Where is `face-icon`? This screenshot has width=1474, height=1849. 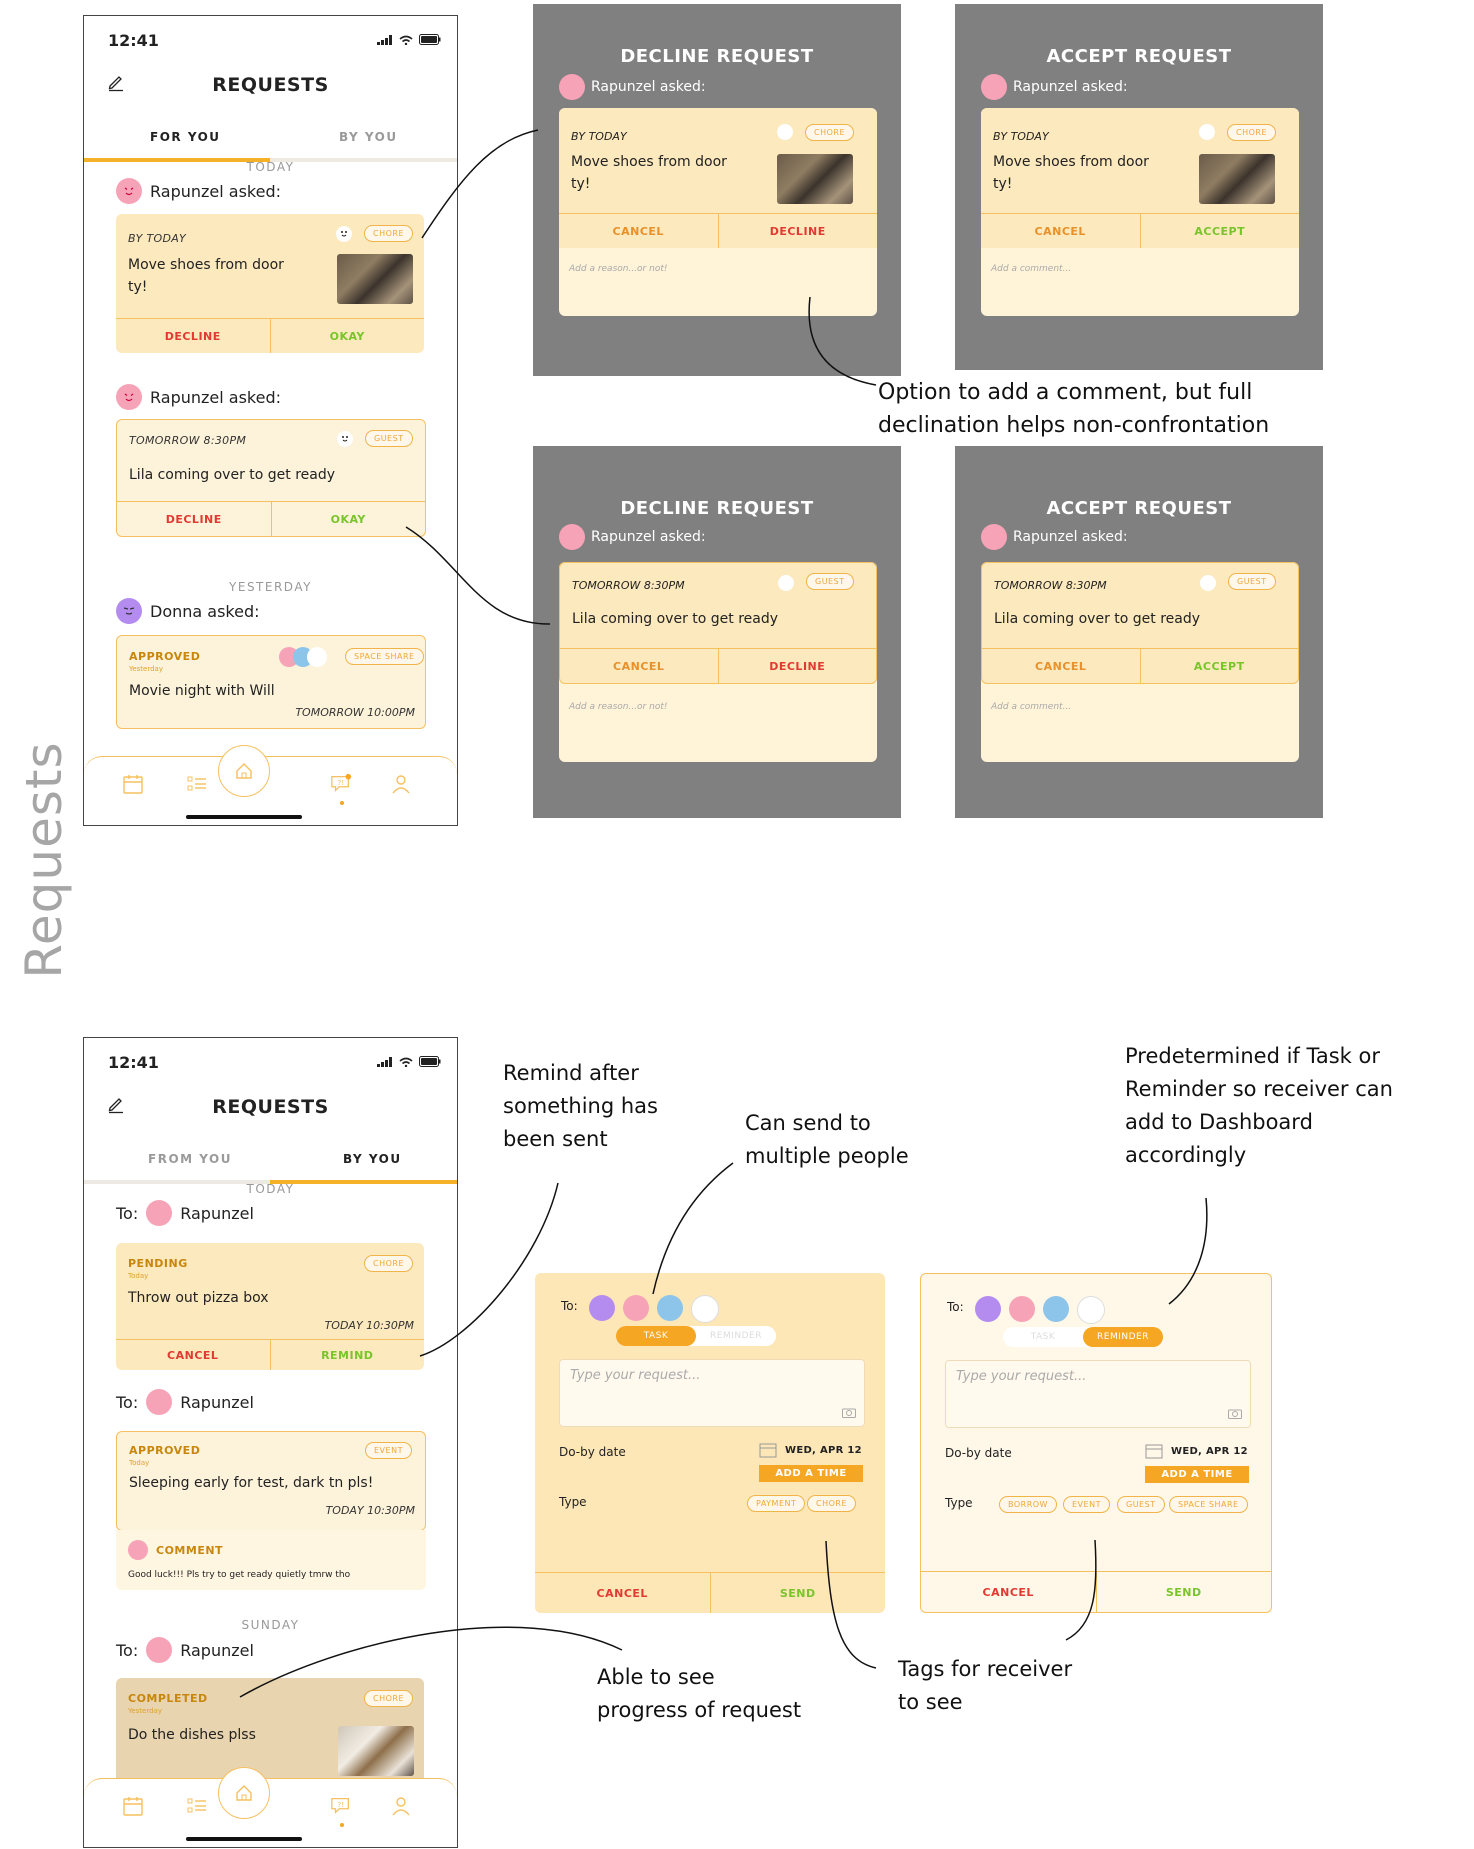
face-icon is located at coordinates (129, 397).